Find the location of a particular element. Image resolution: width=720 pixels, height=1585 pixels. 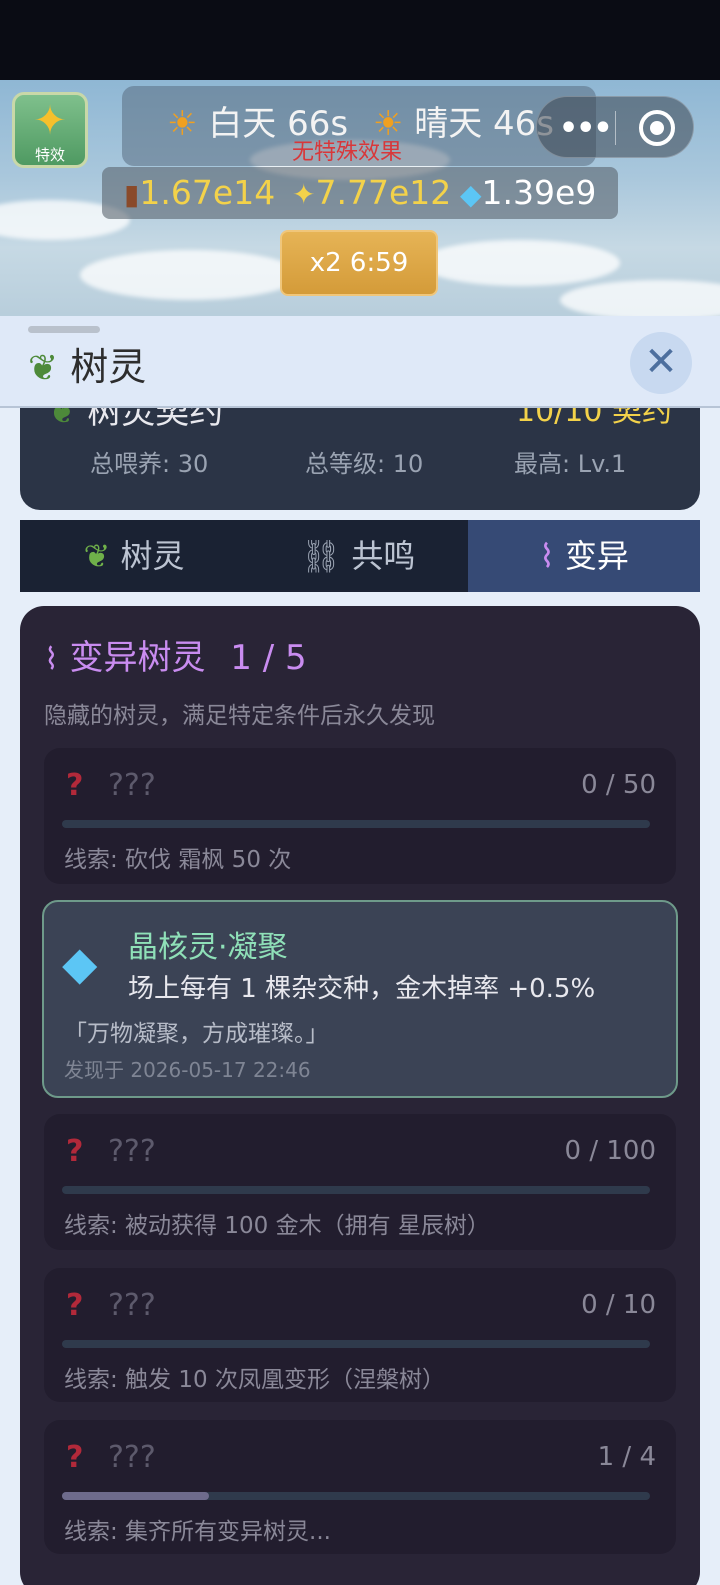

summary-title: 树灵契约 is located at coordinates (155, 420).